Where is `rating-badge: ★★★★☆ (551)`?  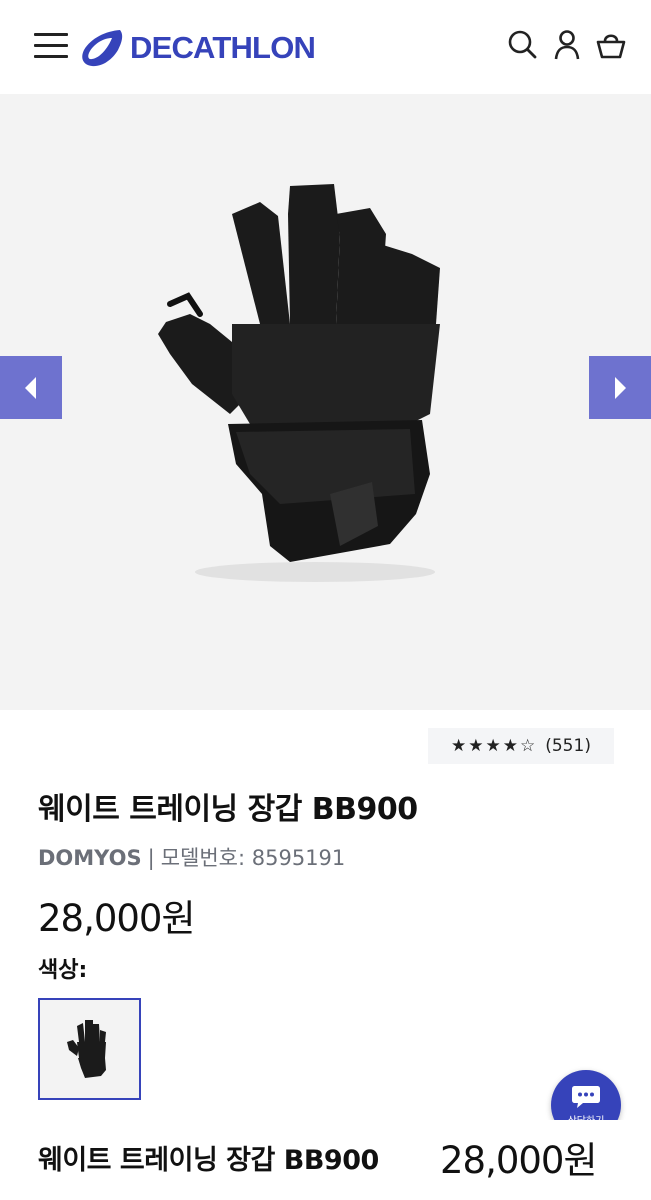
rating-badge: ★★★★☆ (551) is located at coordinates (521, 746).